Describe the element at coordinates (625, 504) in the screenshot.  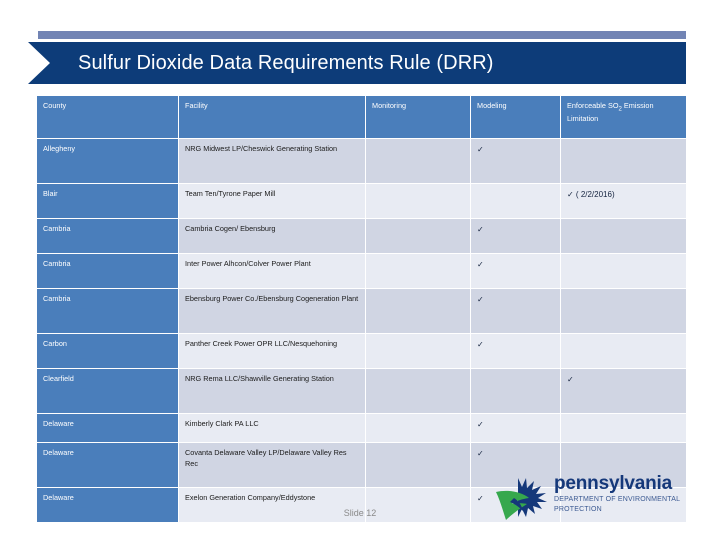
I see `logo-subtitle: DEPARTMENT OF ENVIRONMENTAL PROTECTION` at that location.